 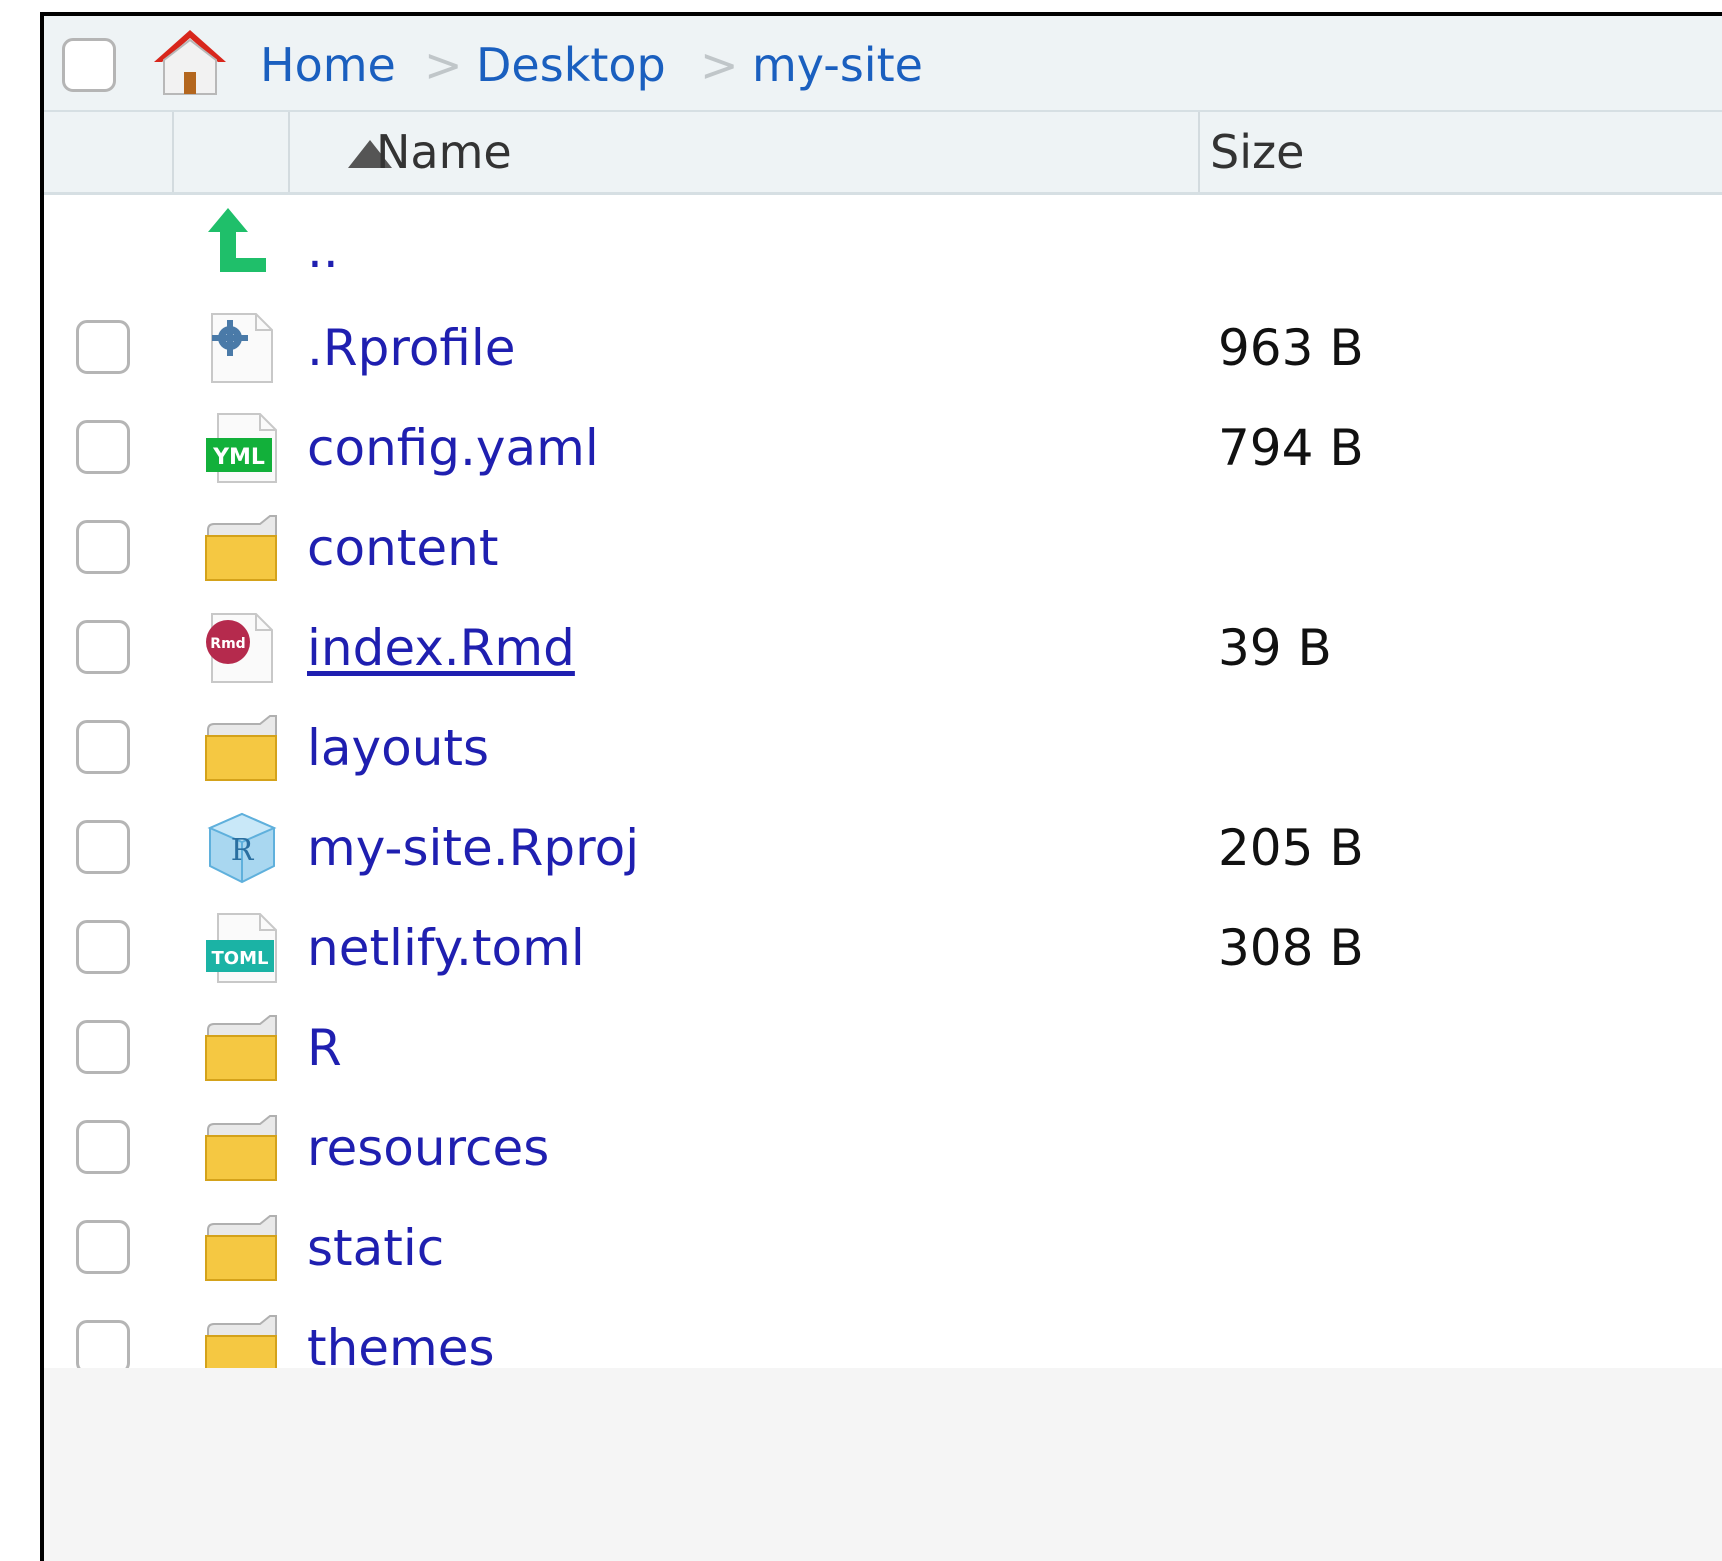 I want to click on file-size: 963 B, so click(x=1291, y=348).